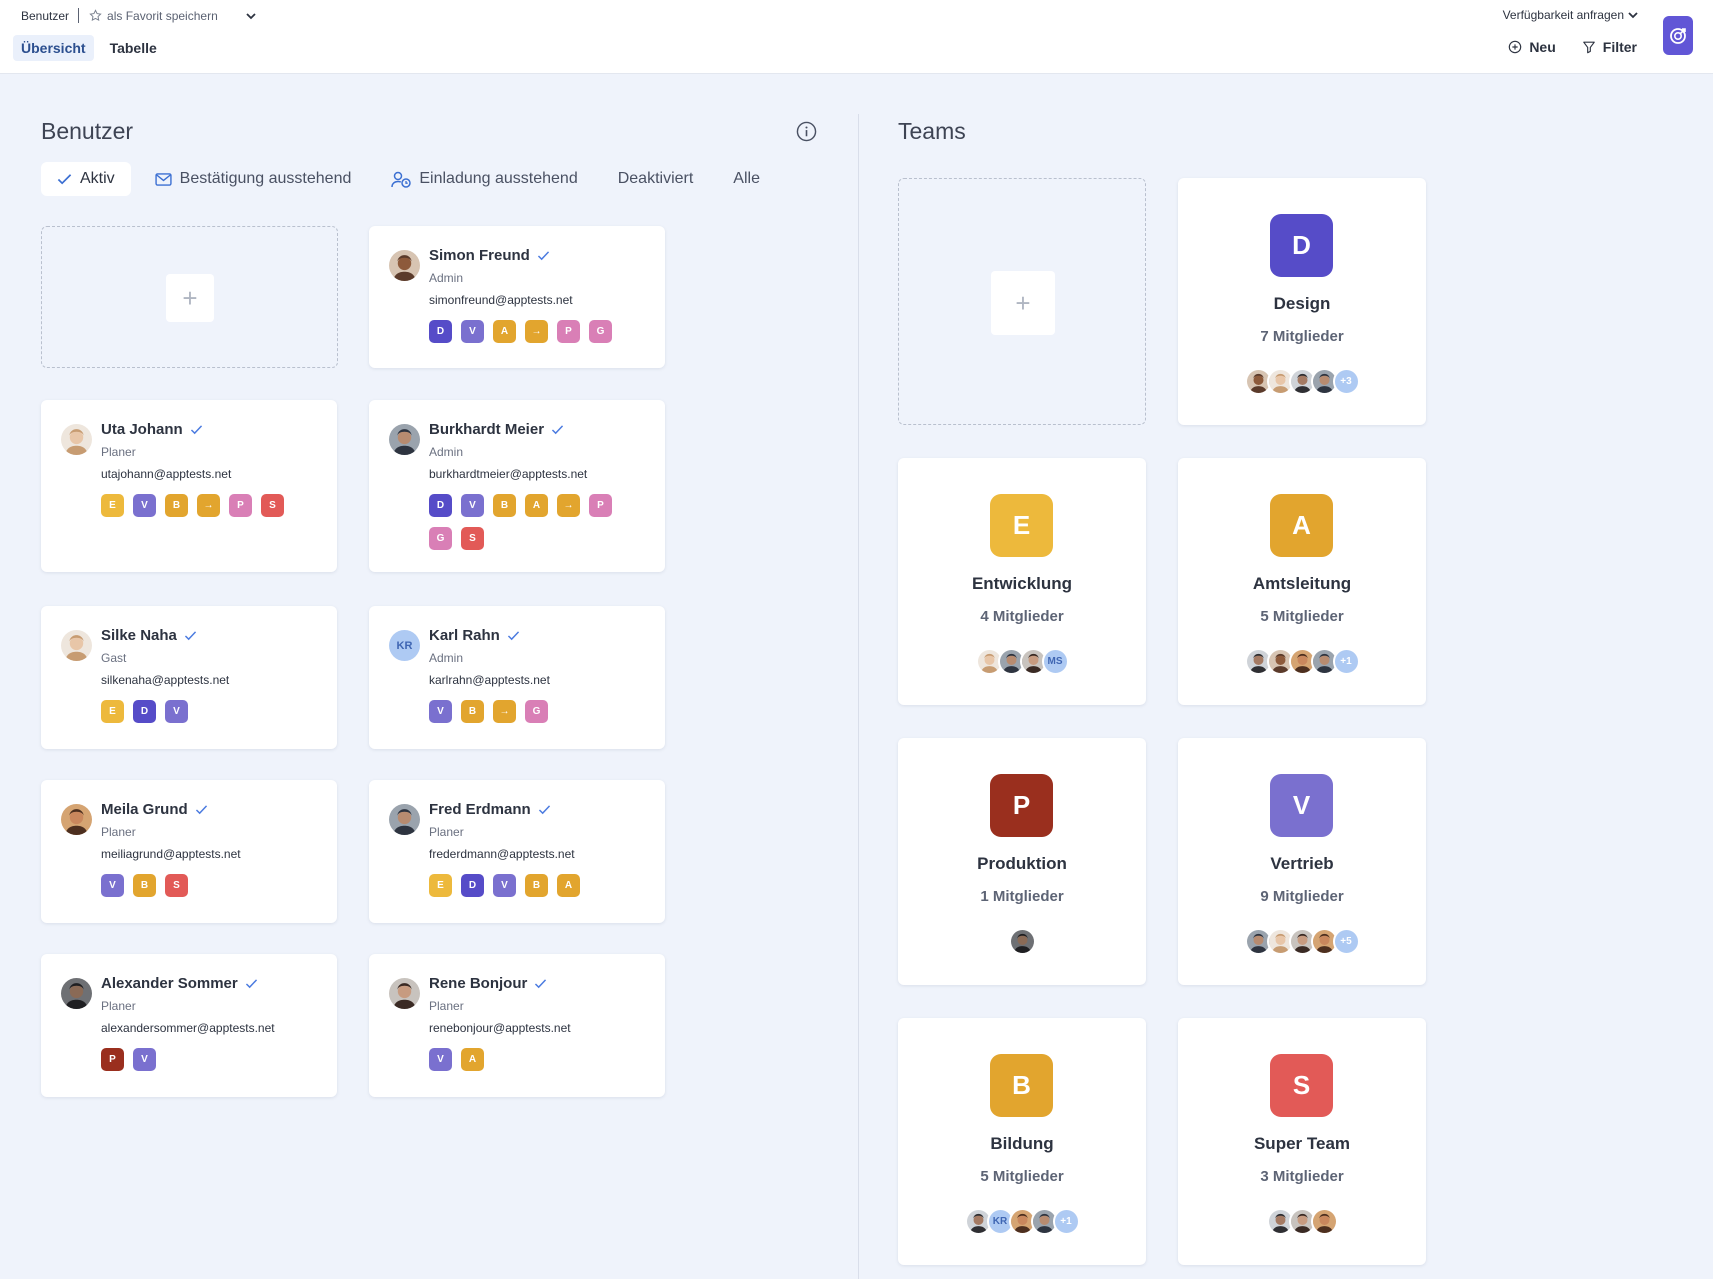 This screenshot has height=1279, width=1713. I want to click on more-members-badge: +5, so click(1346, 941).